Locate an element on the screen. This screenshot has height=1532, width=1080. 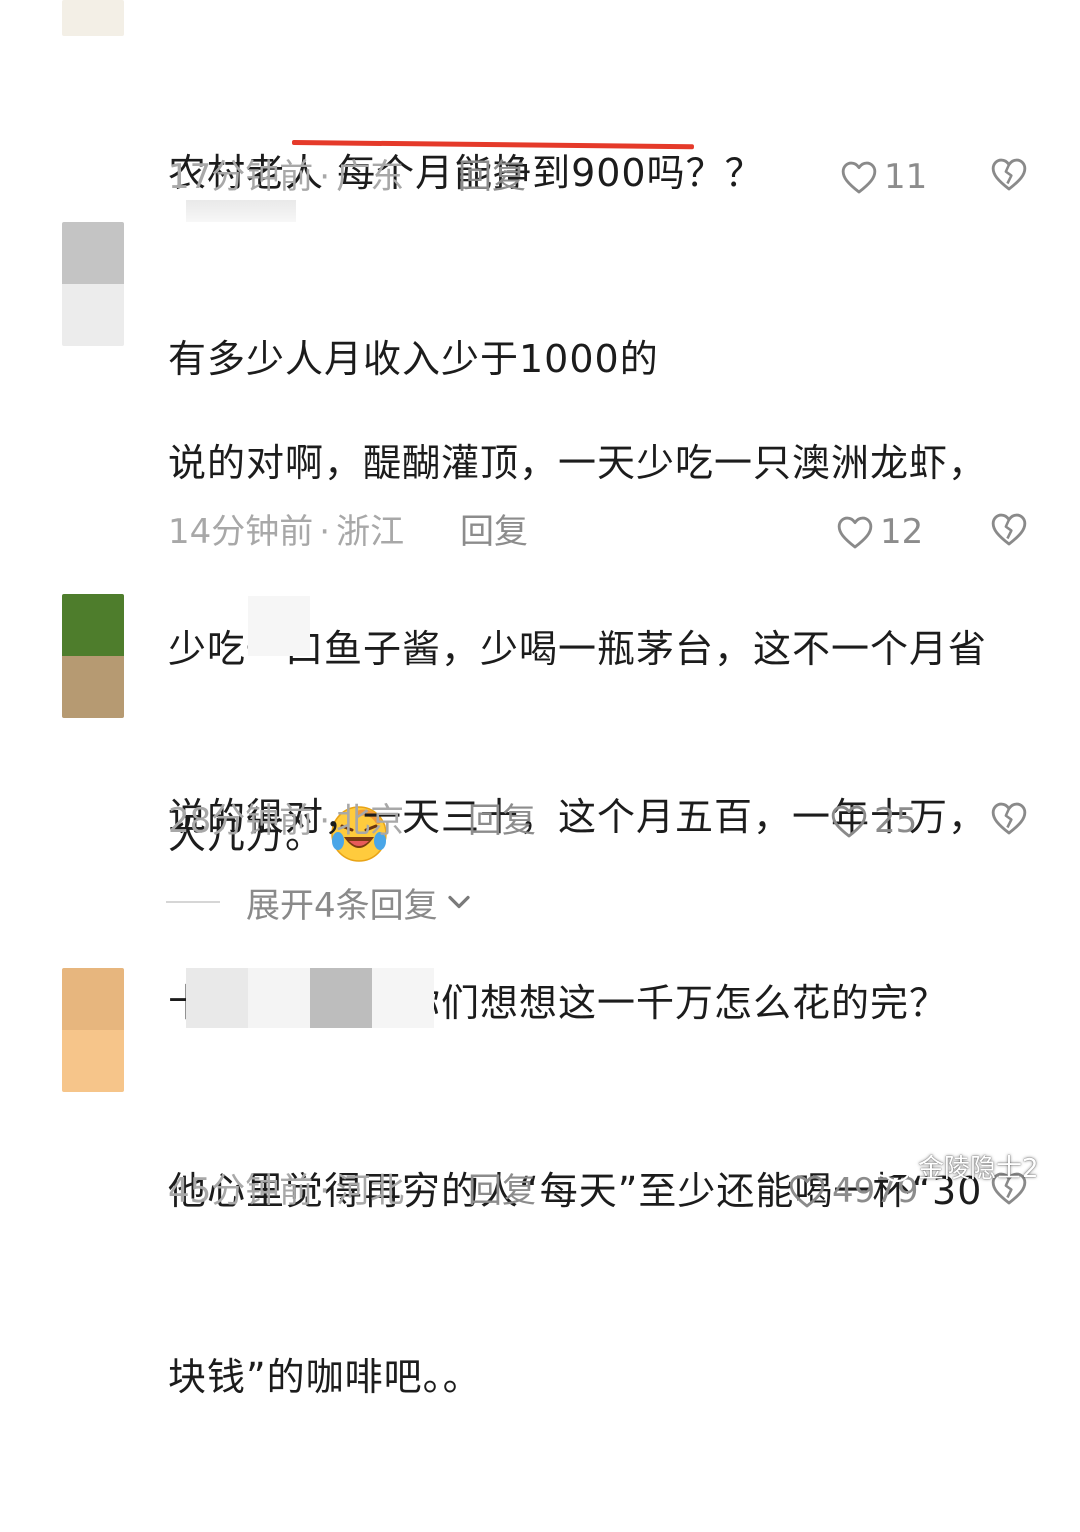
expand-replies-label: 展开4条回复 is located at coordinates (342, 905).